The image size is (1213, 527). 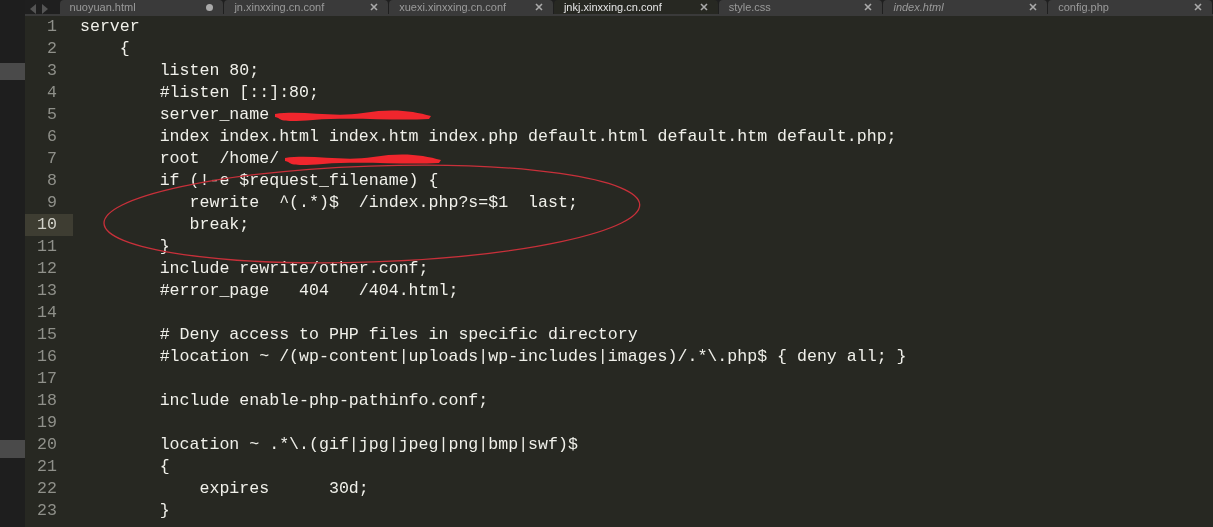 I want to click on code-line: listen 80;, so click(x=209, y=70).